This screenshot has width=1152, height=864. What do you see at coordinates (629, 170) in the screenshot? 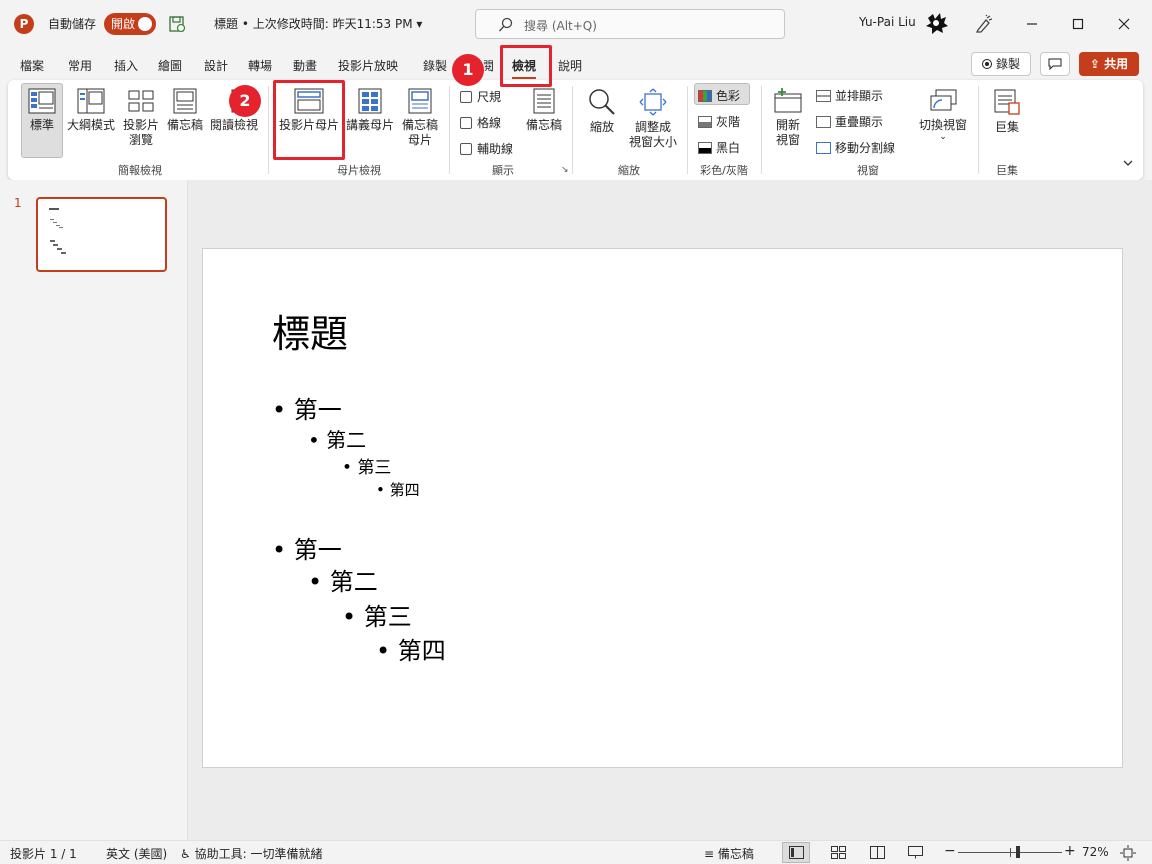
I see `group-label-zoom: 縮放` at bounding box center [629, 170].